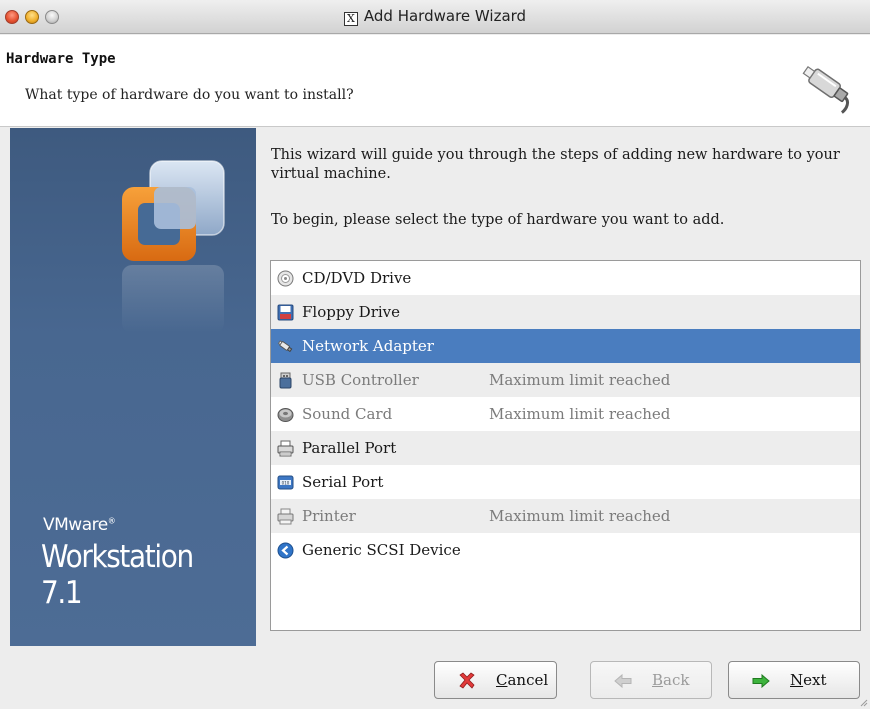  I want to click on list-item-printer: Printer Maximum limit reached, so click(565, 516).